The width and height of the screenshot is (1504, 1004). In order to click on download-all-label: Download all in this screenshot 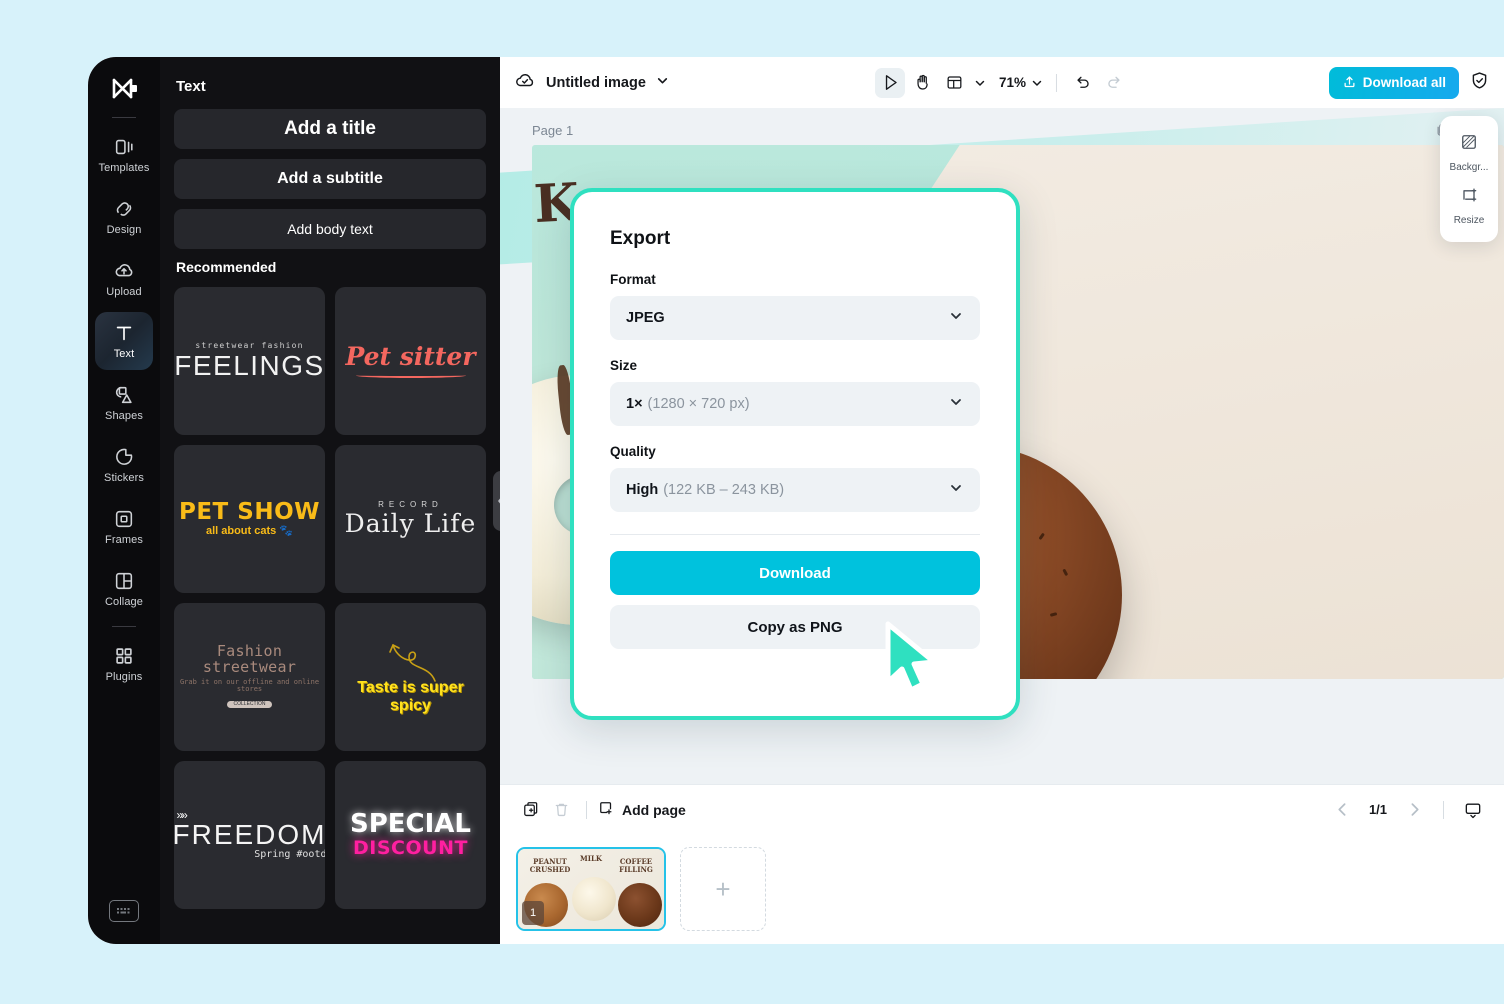, I will do `click(1404, 82)`.